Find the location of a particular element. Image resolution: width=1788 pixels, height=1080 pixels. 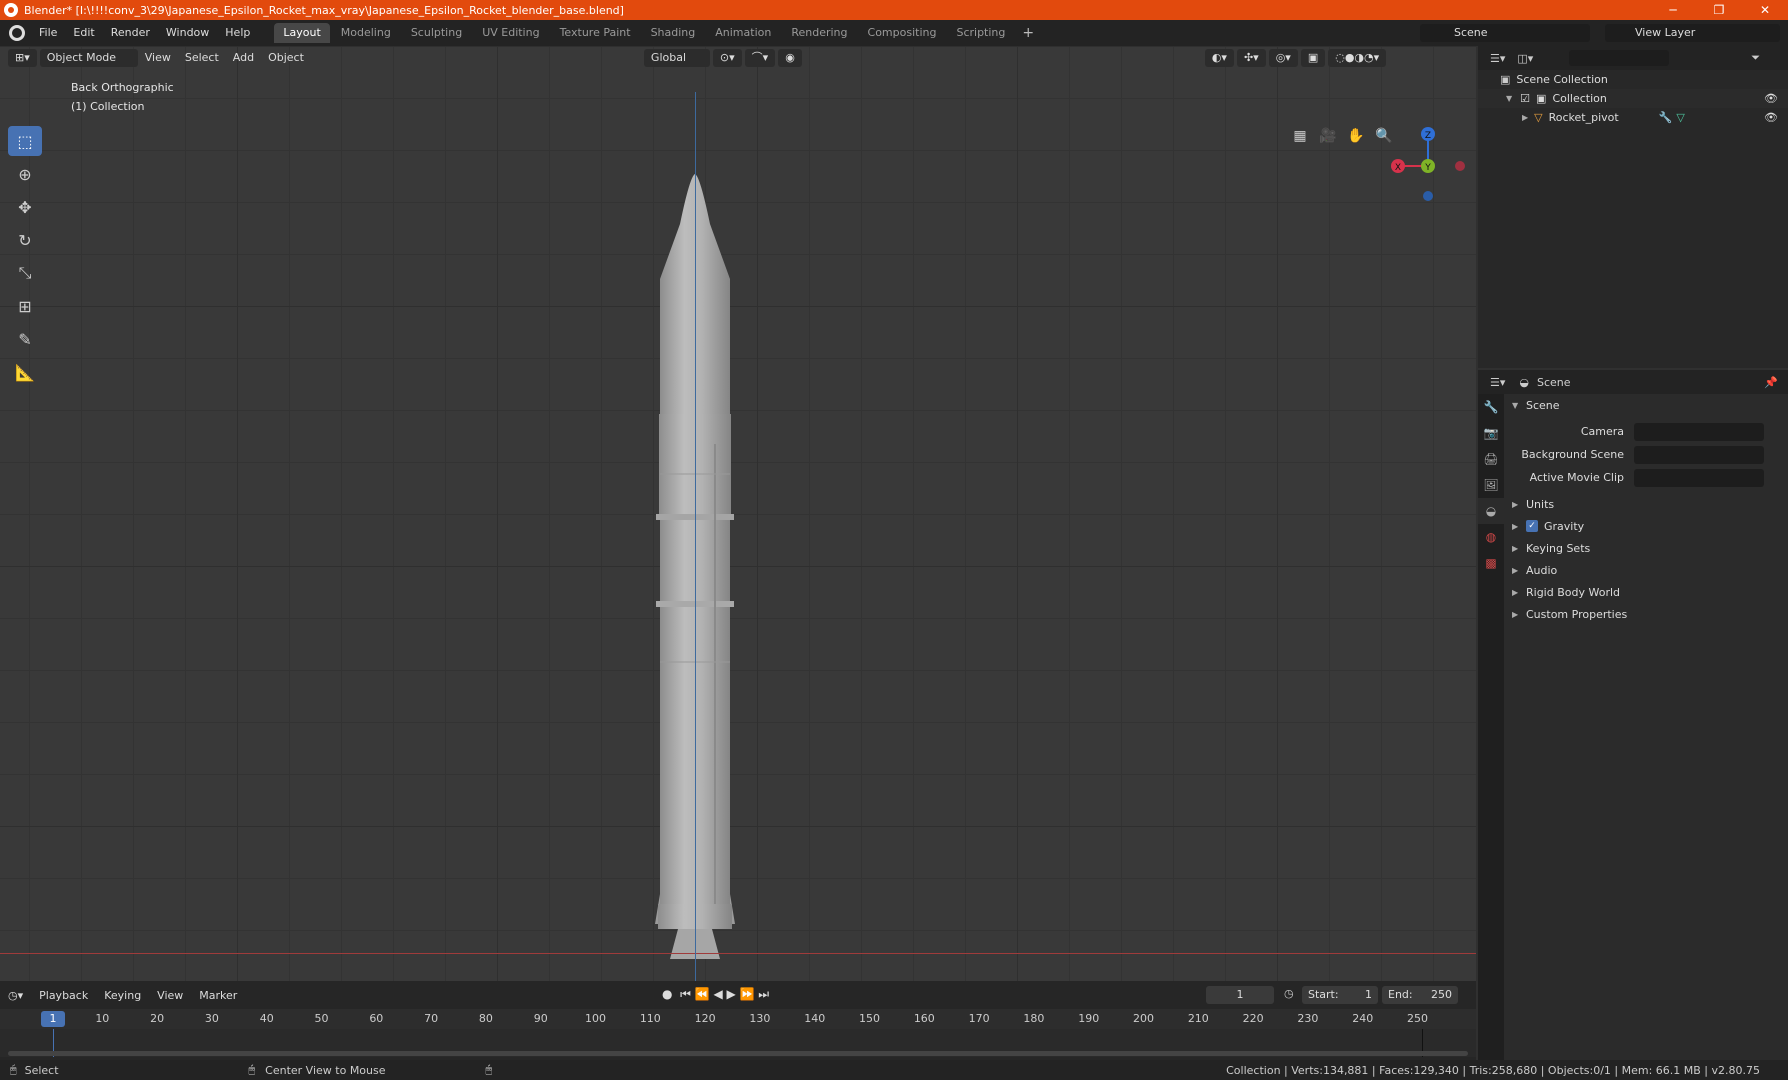

tab-modeling: Modeling is located at coordinates (366, 33).